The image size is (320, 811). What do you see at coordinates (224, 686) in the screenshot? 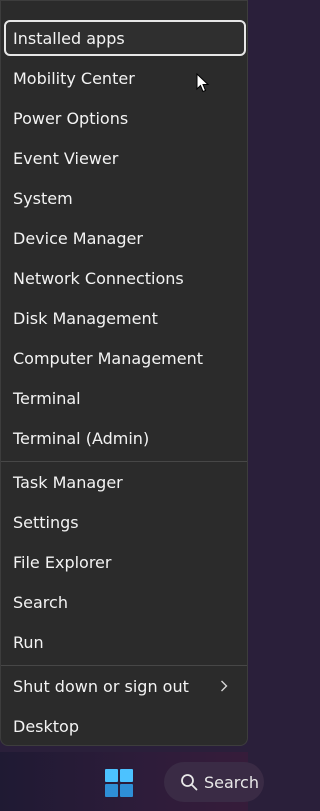
I see `chevron-right-icon` at bounding box center [224, 686].